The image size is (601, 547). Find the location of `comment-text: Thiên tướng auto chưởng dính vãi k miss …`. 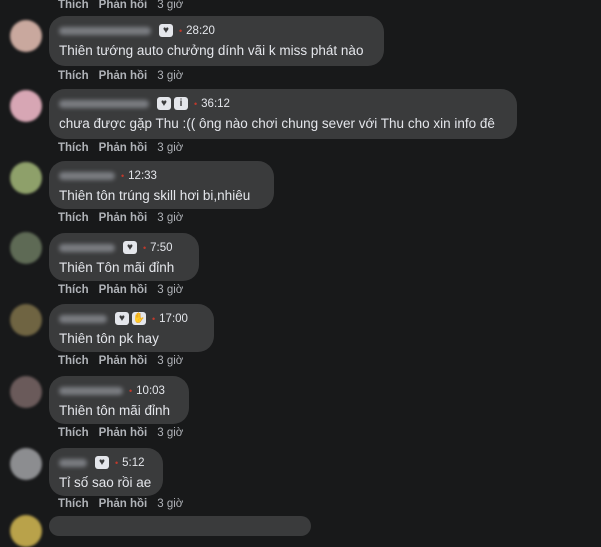

comment-text: Thiên tướng auto chưởng dính vãi k miss … is located at coordinates (211, 50).